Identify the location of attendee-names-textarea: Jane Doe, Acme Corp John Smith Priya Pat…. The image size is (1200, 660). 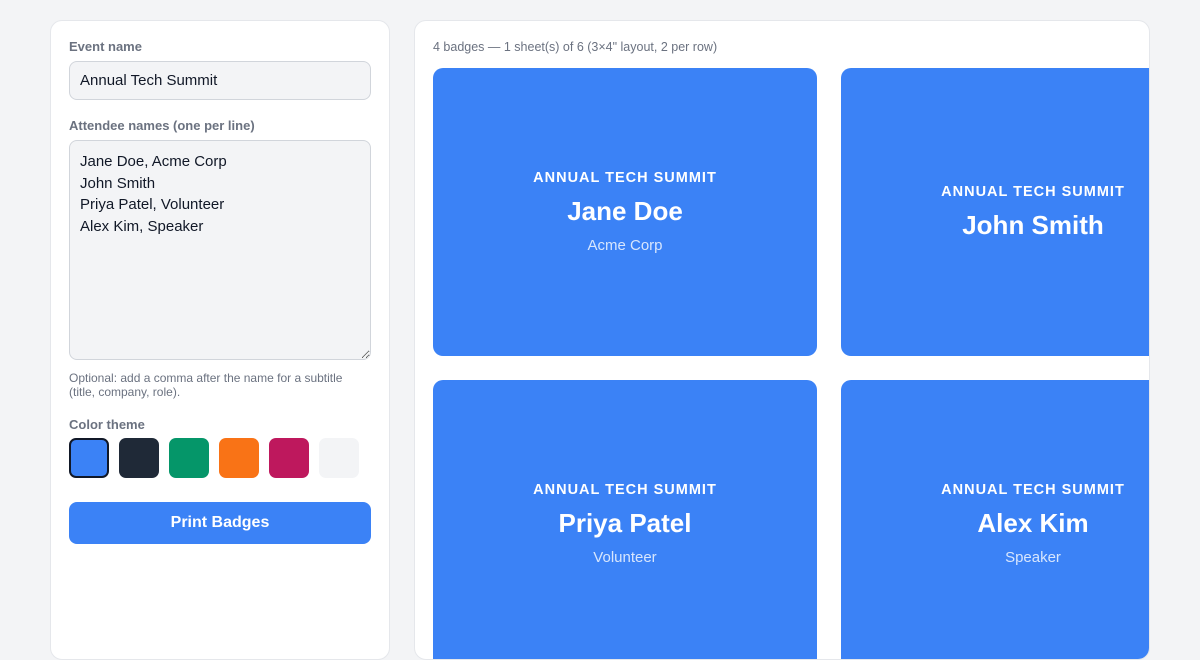
(220, 250).